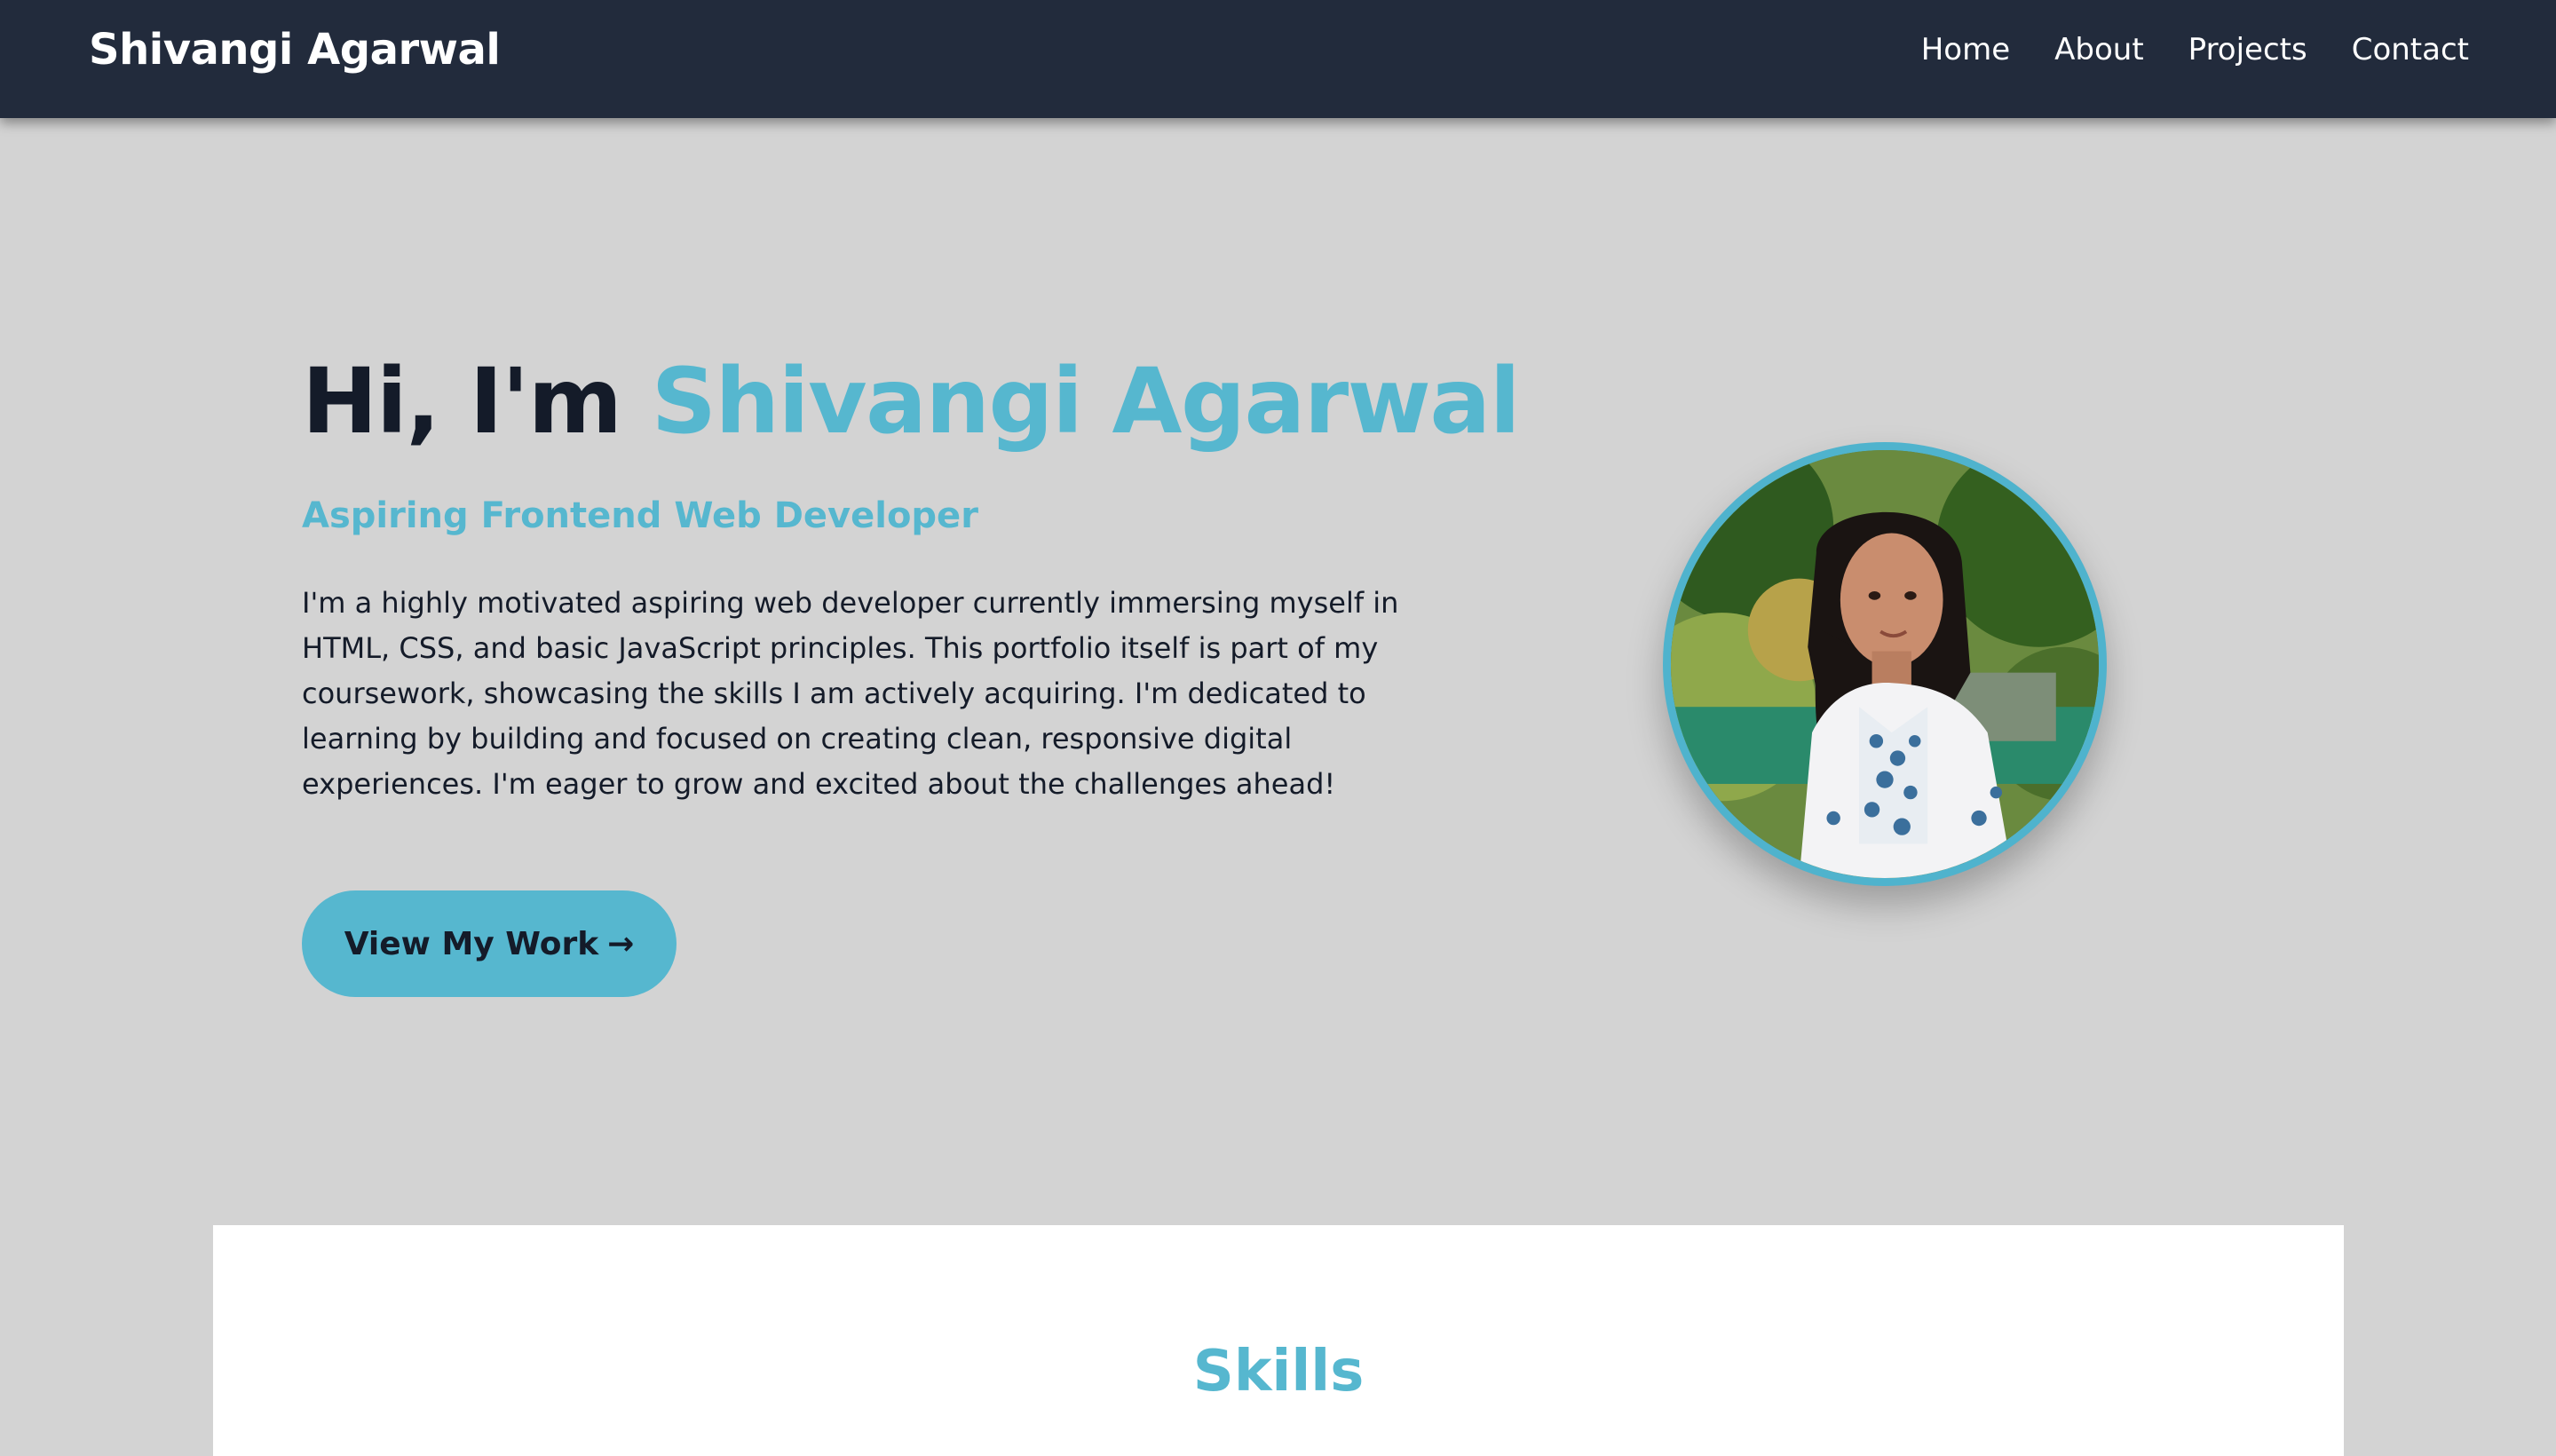 This screenshot has height=1456, width=2556. What do you see at coordinates (621, 943) in the screenshot?
I see `arrow-right-icon: →` at bounding box center [621, 943].